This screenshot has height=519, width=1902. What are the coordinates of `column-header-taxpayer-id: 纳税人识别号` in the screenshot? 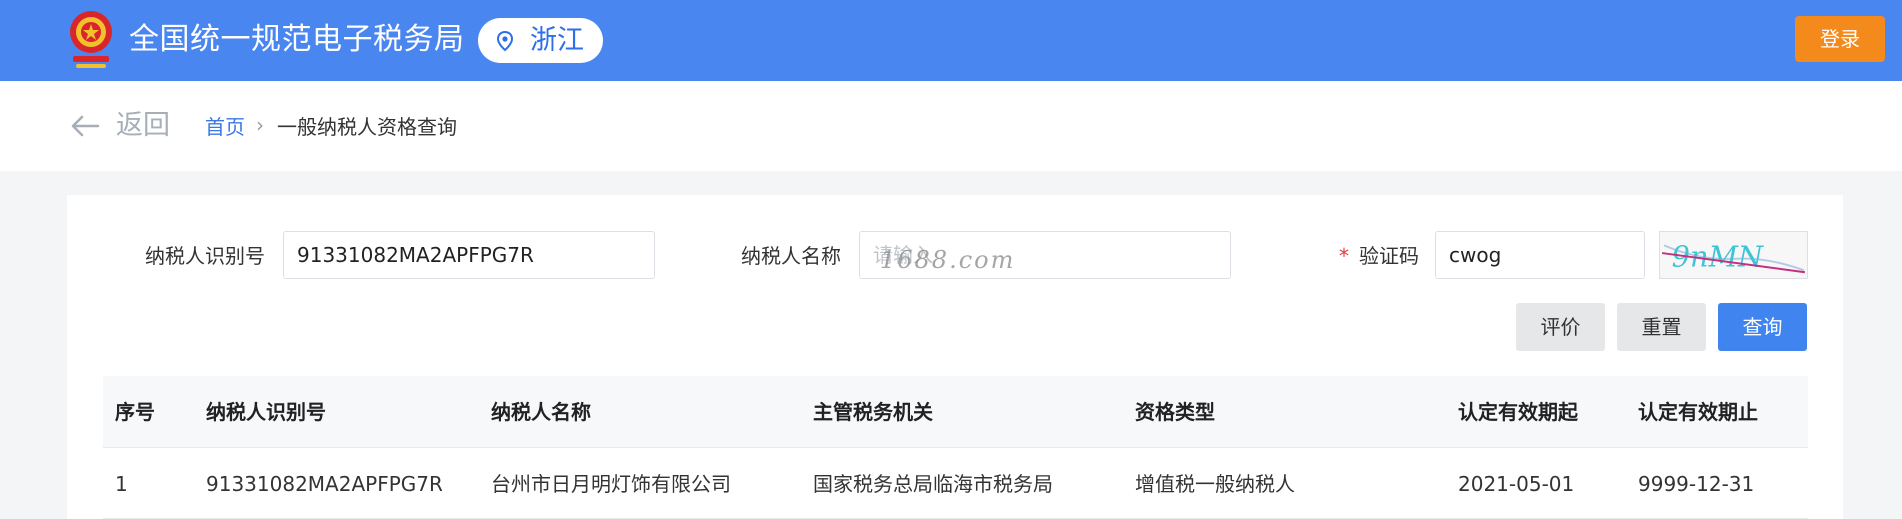 It's located at (266, 412).